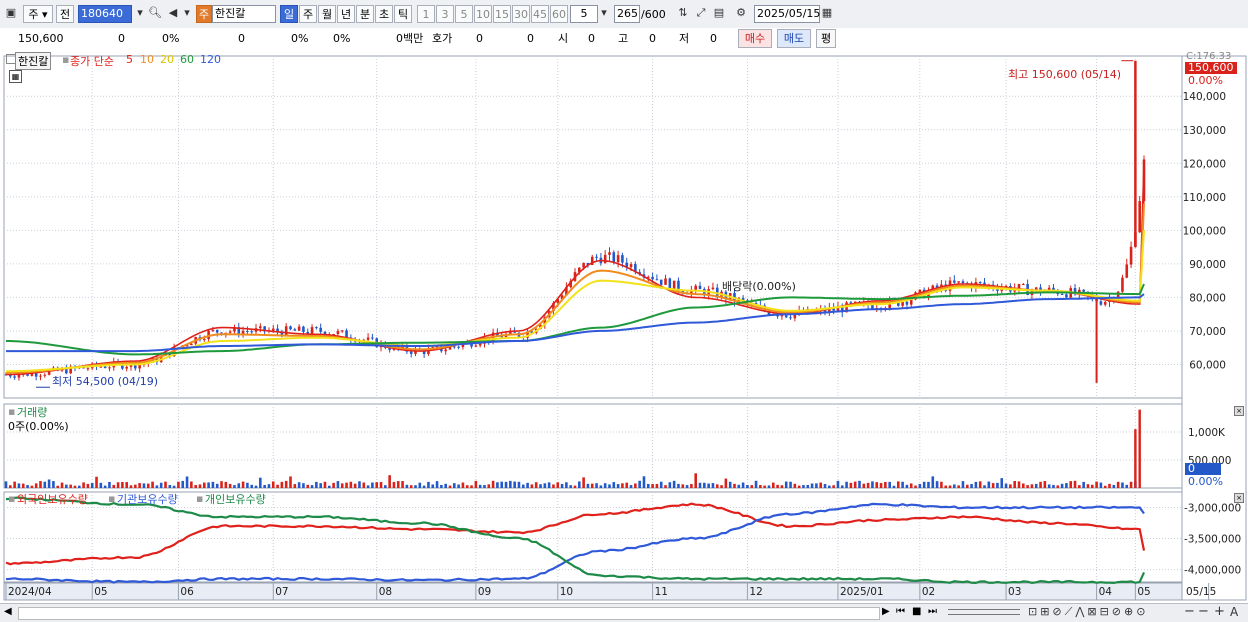 The height and width of the screenshot is (622, 1248). Describe the element at coordinates (140, 13) in the screenshot. I see `code-dropdown-icon: ▾` at that location.